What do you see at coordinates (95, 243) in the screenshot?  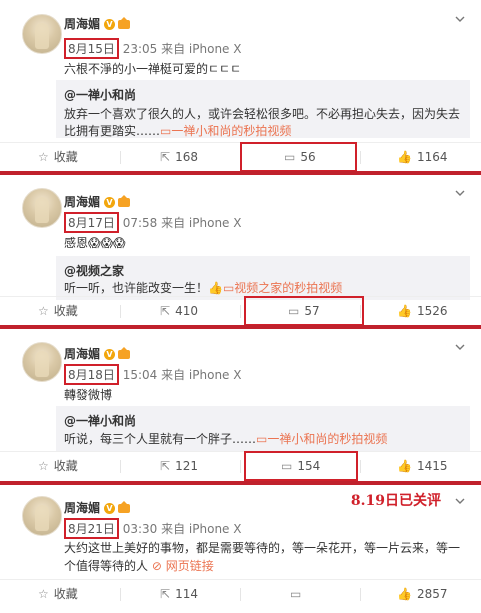 I see `post-text: 感恩😱😱😱` at bounding box center [95, 243].